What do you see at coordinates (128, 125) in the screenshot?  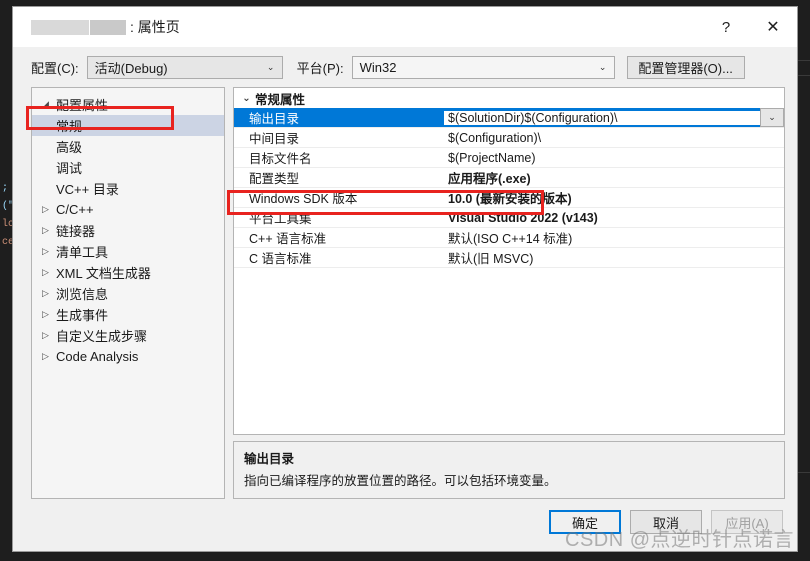 I see `tree-item-0: 常规` at bounding box center [128, 125].